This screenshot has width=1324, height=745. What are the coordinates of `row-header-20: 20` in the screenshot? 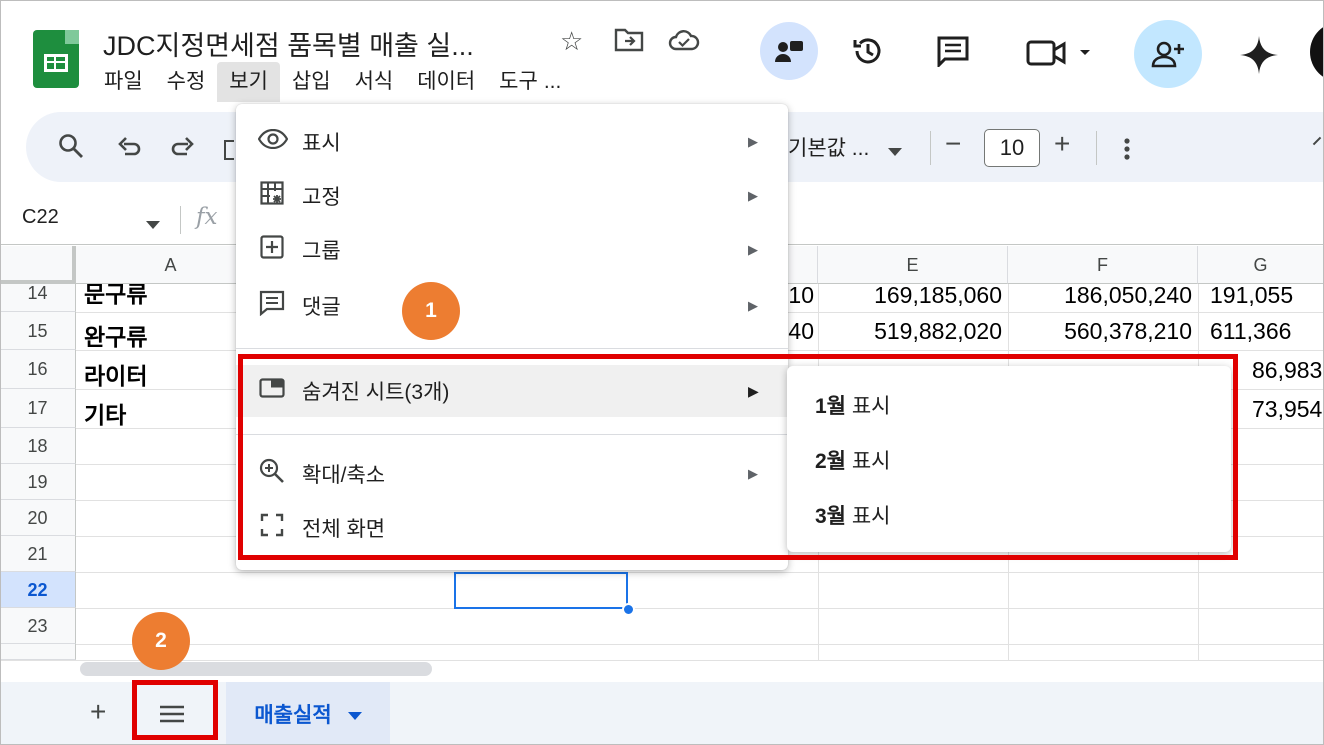 It's located at (38, 518).